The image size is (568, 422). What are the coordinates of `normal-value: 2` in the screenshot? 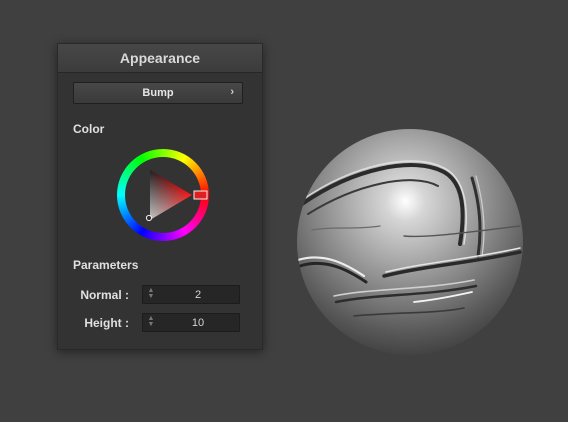 It's located at (198, 295).